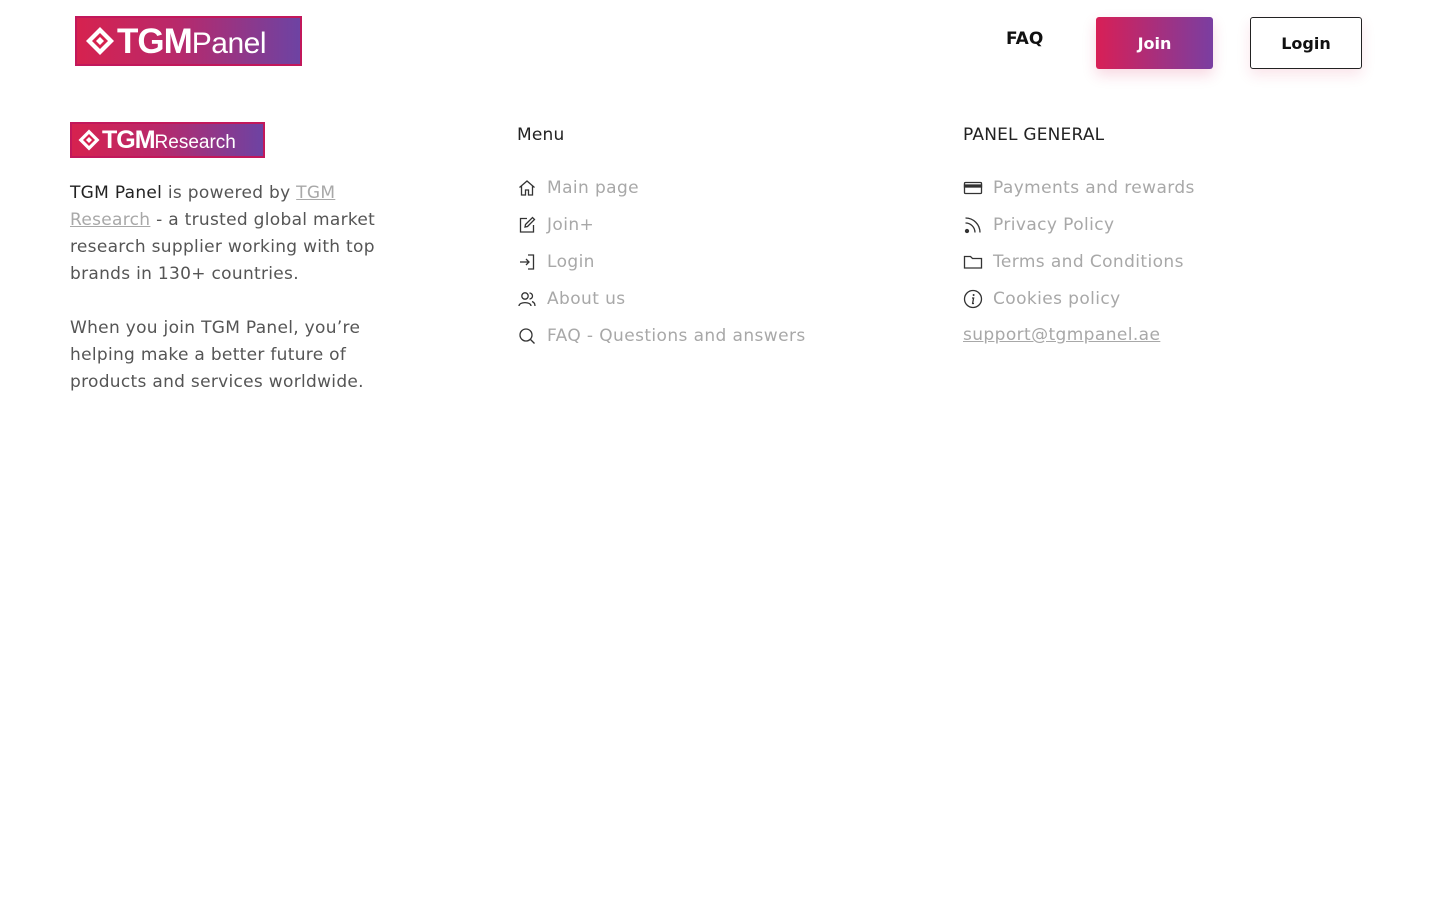 The width and height of the screenshot is (1440, 900). I want to click on login-icon, so click(527, 262).